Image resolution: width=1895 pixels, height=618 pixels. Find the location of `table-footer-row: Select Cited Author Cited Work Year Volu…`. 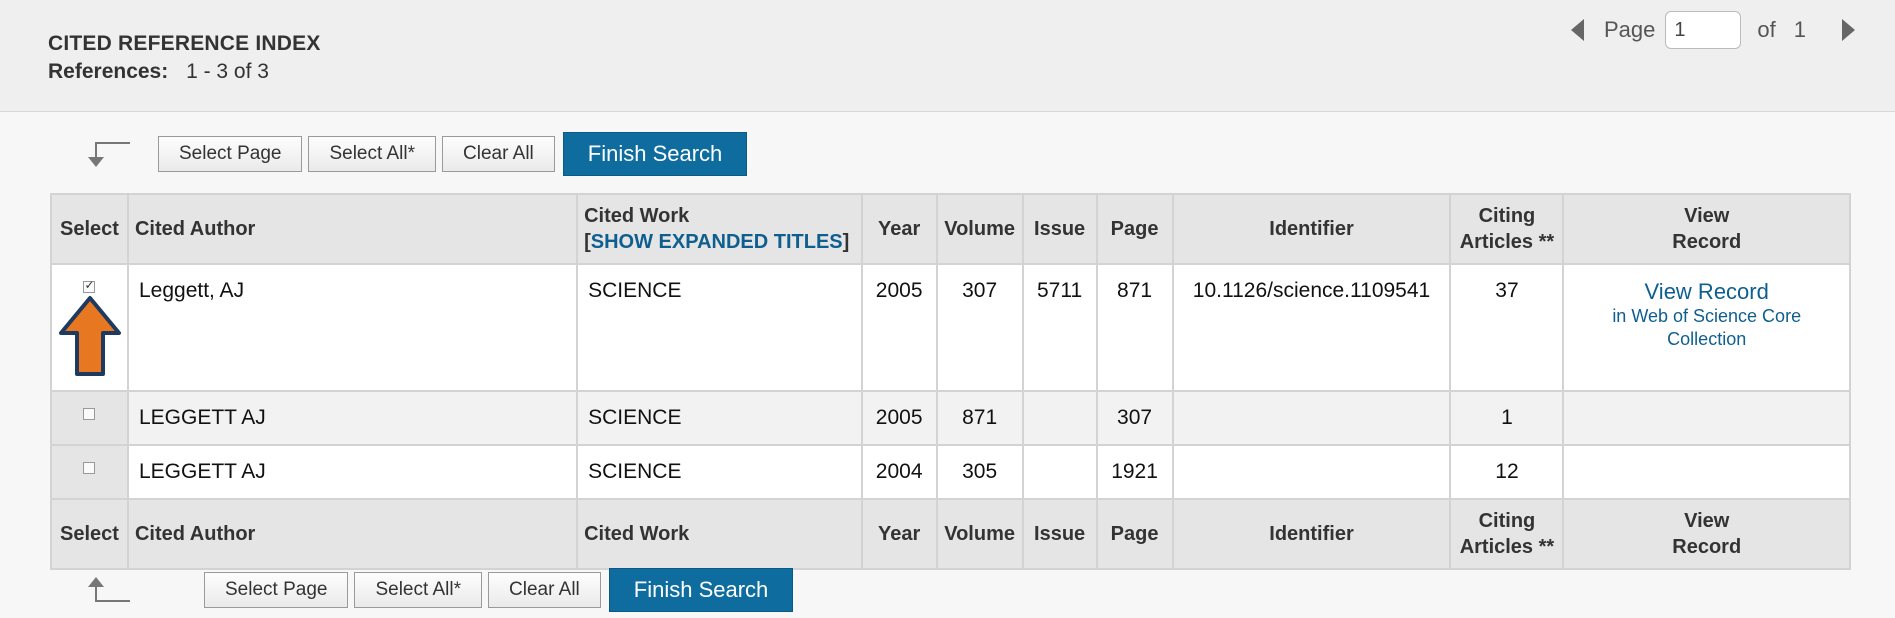

table-footer-row: Select Cited Author Cited Work Year Volu… is located at coordinates (950, 534).